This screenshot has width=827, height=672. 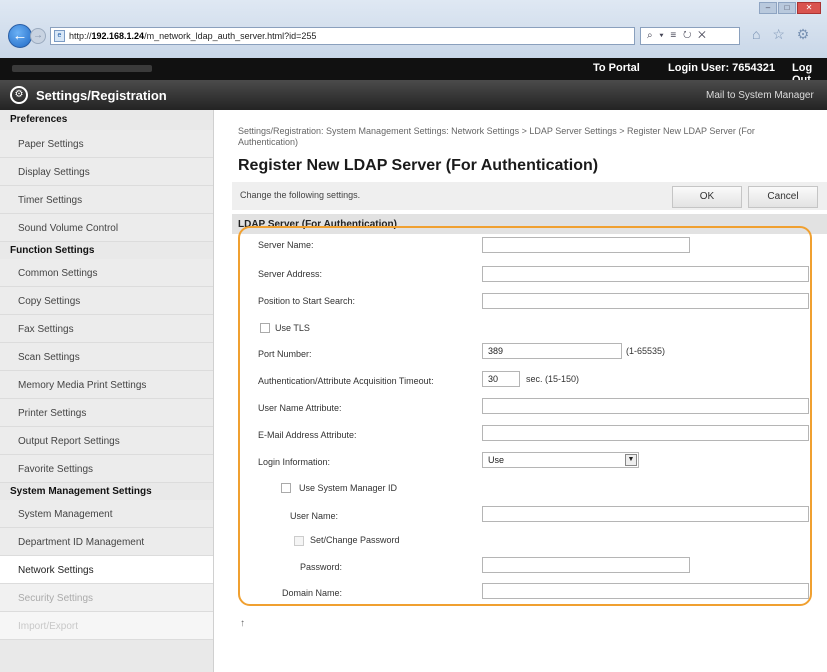 I want to click on ok-button: OK, so click(x=707, y=197).